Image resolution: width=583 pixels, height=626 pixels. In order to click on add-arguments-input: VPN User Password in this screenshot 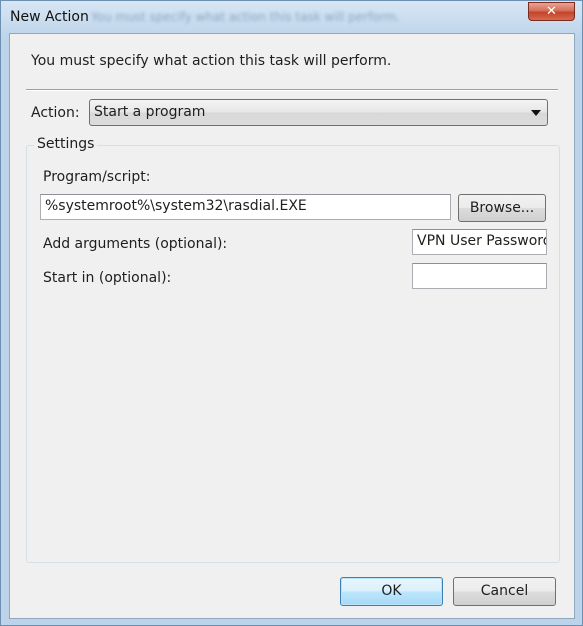, I will do `click(479, 242)`.